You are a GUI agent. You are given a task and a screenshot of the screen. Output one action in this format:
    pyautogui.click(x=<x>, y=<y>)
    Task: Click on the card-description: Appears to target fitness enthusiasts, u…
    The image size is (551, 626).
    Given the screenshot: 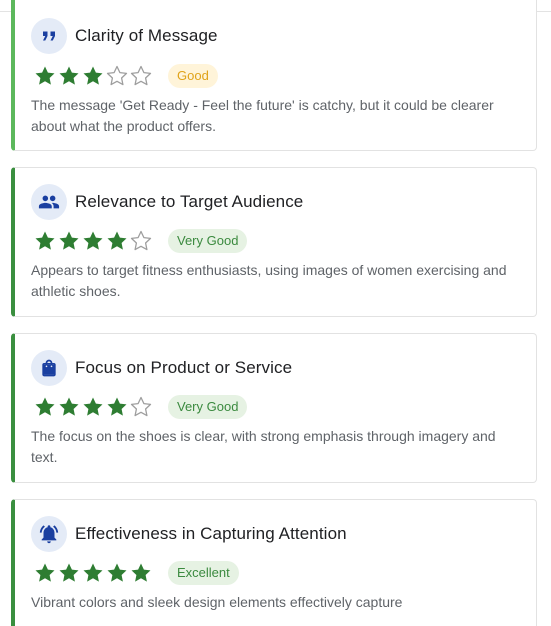 What is the action you would take?
    pyautogui.click(x=269, y=280)
    